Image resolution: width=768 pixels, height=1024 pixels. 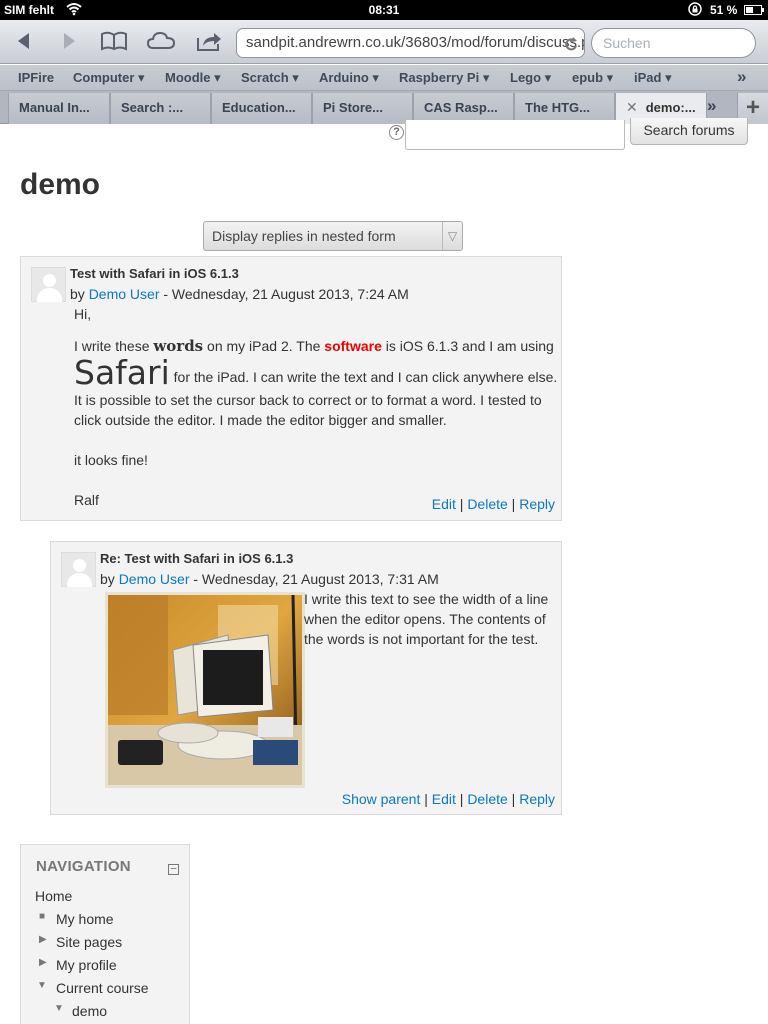 I want to click on post-photo, so click(x=205, y=690).